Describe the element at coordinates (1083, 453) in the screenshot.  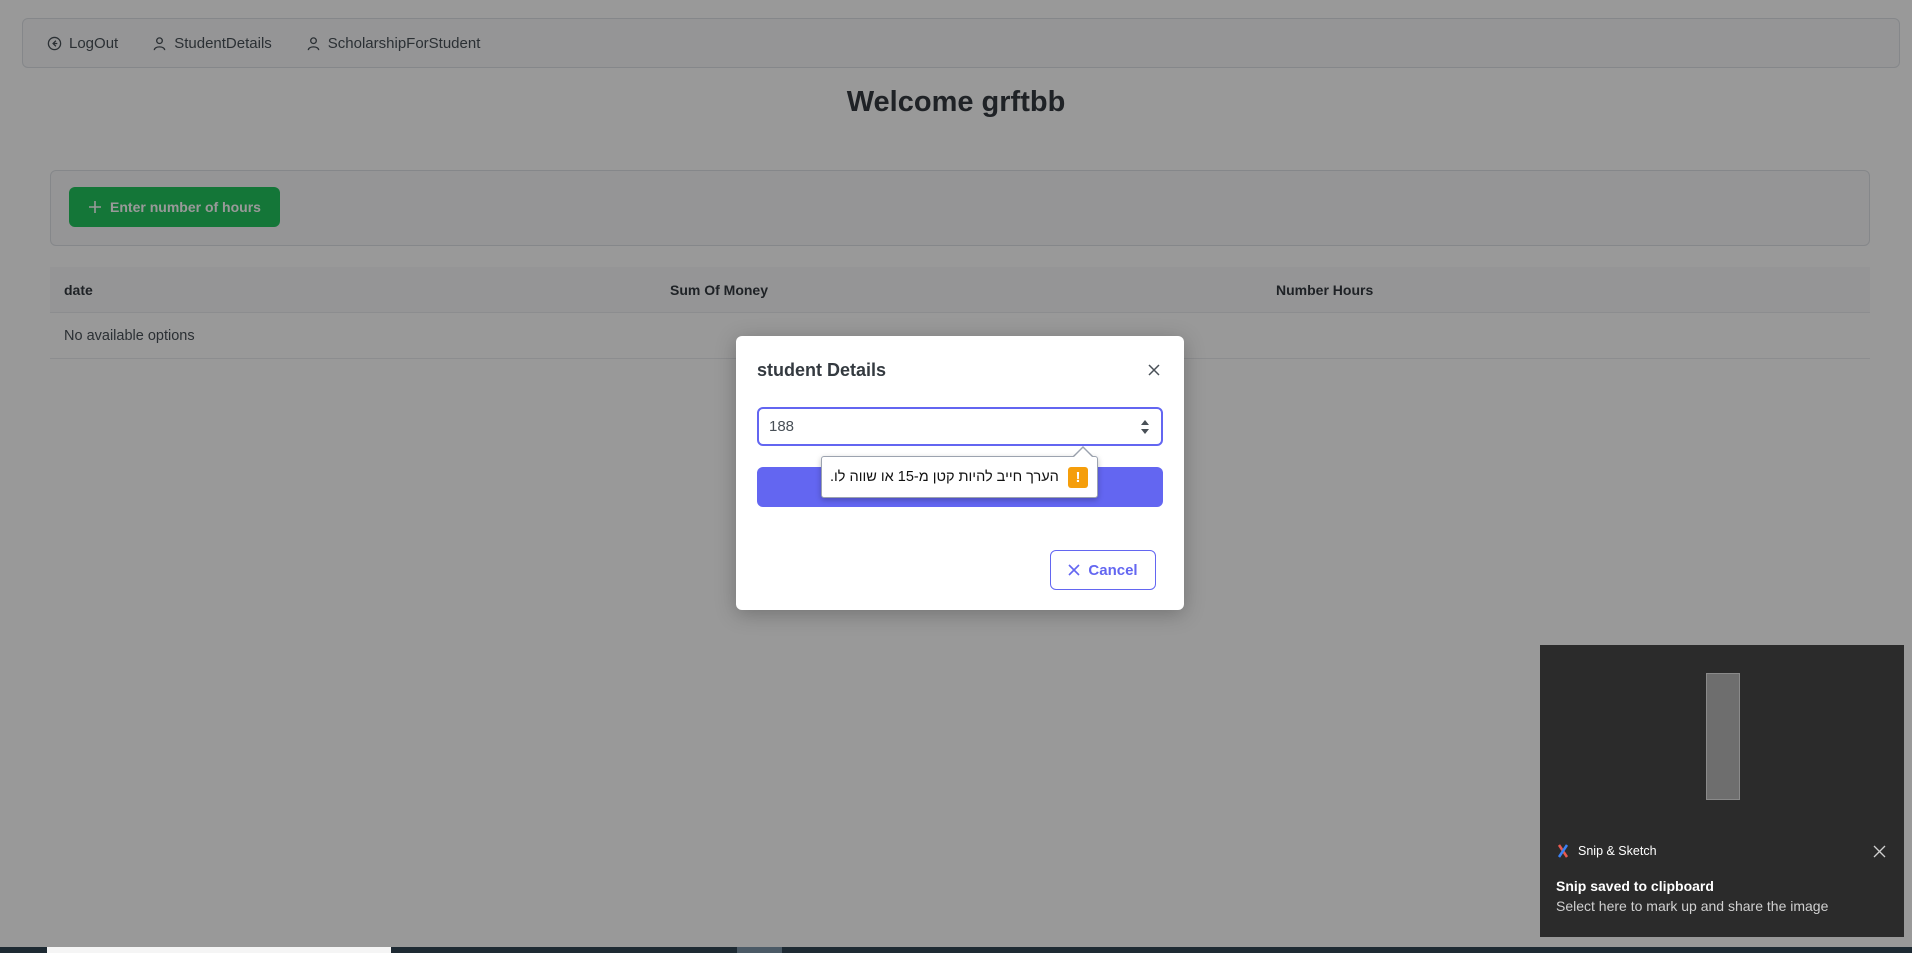
I see `tooltip-arrow-fill` at that location.